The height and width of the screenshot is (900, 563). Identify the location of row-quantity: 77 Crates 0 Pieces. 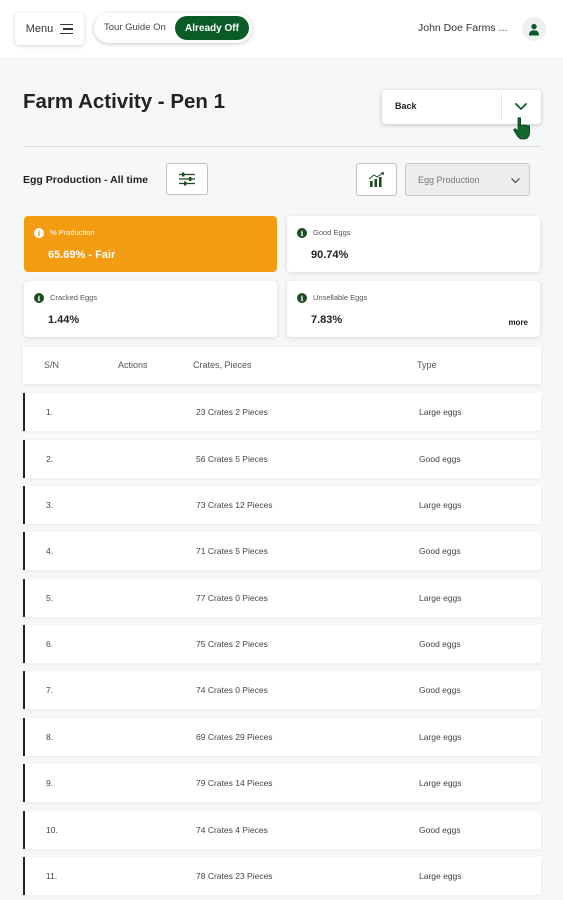
(232, 598).